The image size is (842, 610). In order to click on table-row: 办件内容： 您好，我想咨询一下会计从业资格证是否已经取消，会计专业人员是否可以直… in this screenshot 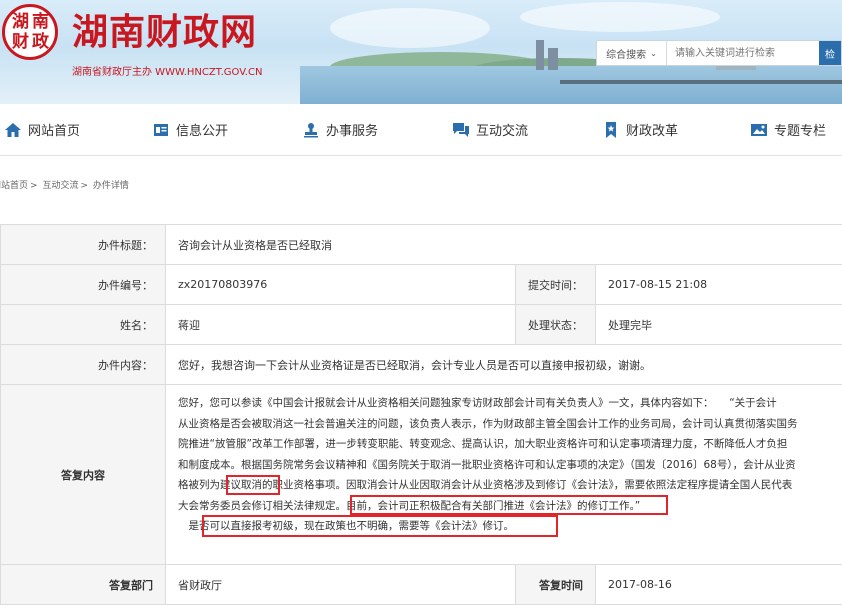, I will do `click(421, 364)`.